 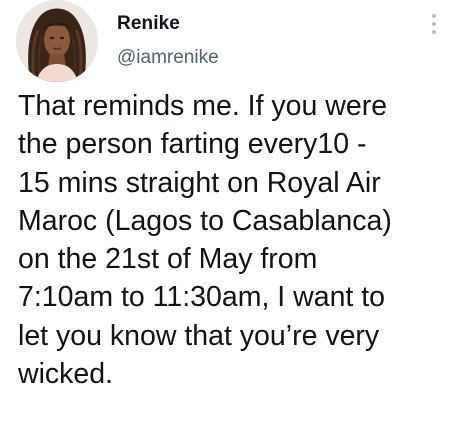 I want to click on user-handle: @iamrenike, so click(x=168, y=58).